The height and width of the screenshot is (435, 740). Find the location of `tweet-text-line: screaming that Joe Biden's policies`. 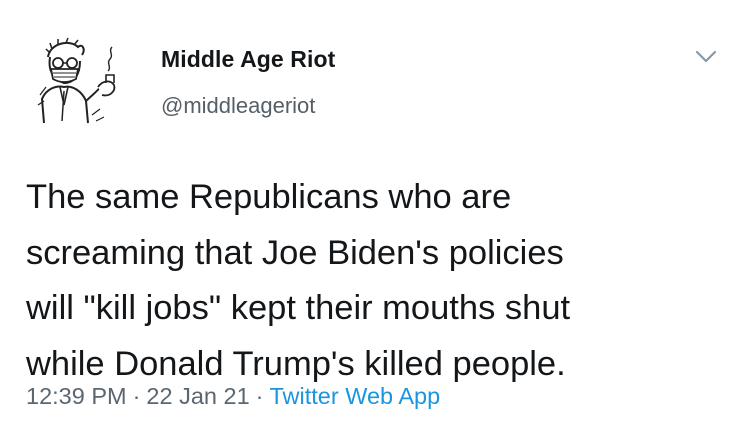

tweet-text-line: screaming that Joe Biden's policies is located at coordinates (295, 252).